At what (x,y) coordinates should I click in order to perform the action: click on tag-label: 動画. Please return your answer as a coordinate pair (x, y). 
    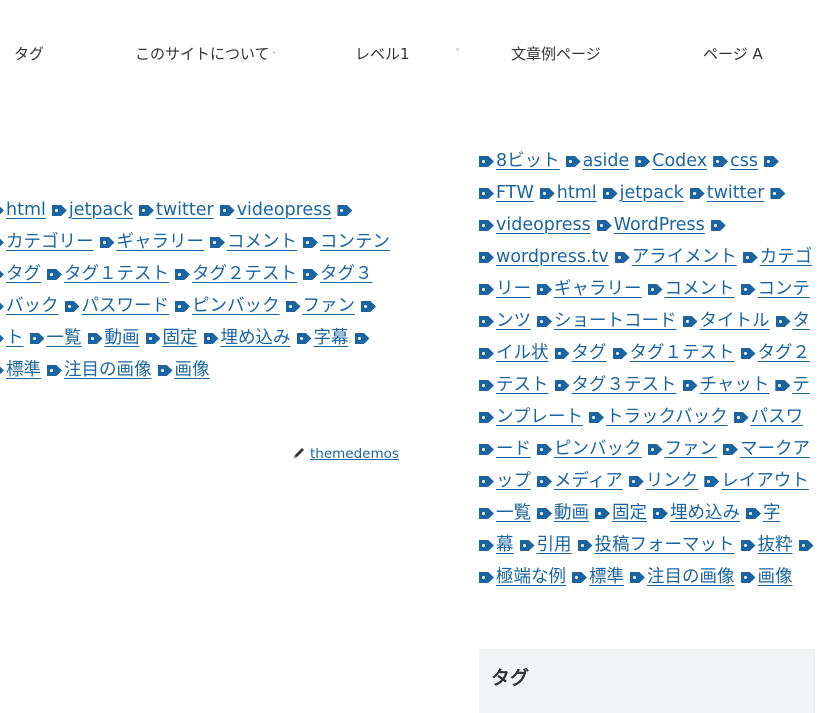
    Looking at the image, I should click on (571, 513).